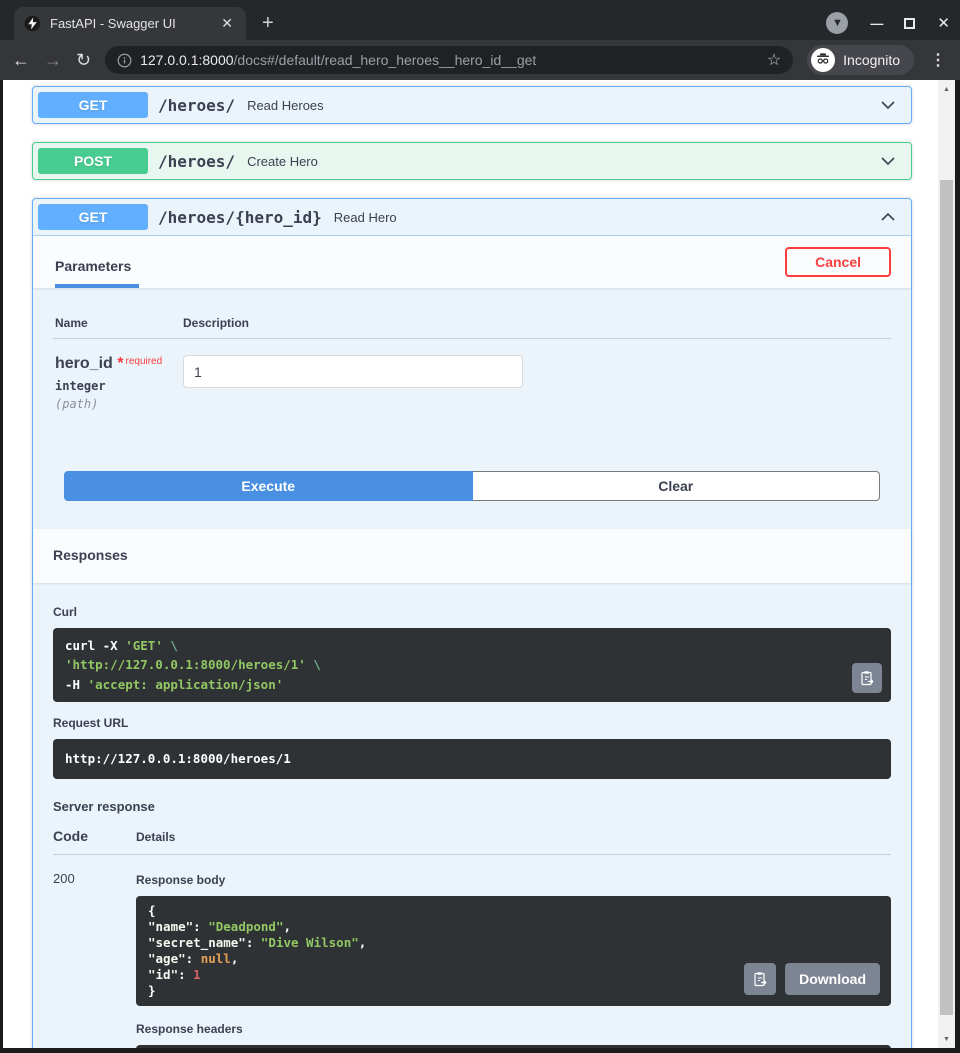 This screenshot has height=1053, width=960. Describe the element at coordinates (21, 60) in the screenshot. I see `back-icon: ←` at that location.